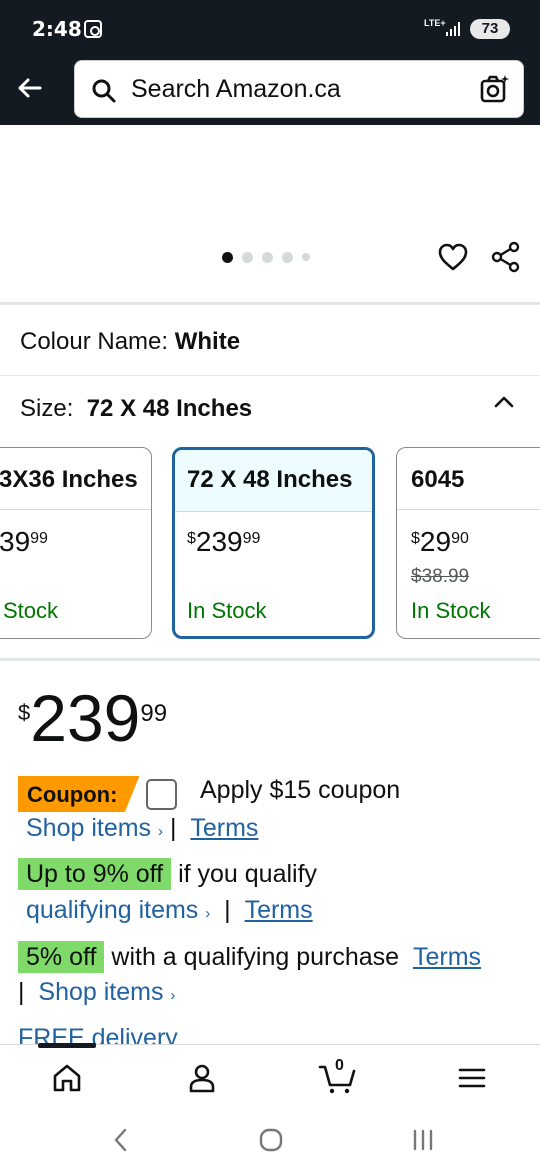 The height and width of the screenshot is (1170, 540). I want to click on product-price: $23999, so click(93, 718).